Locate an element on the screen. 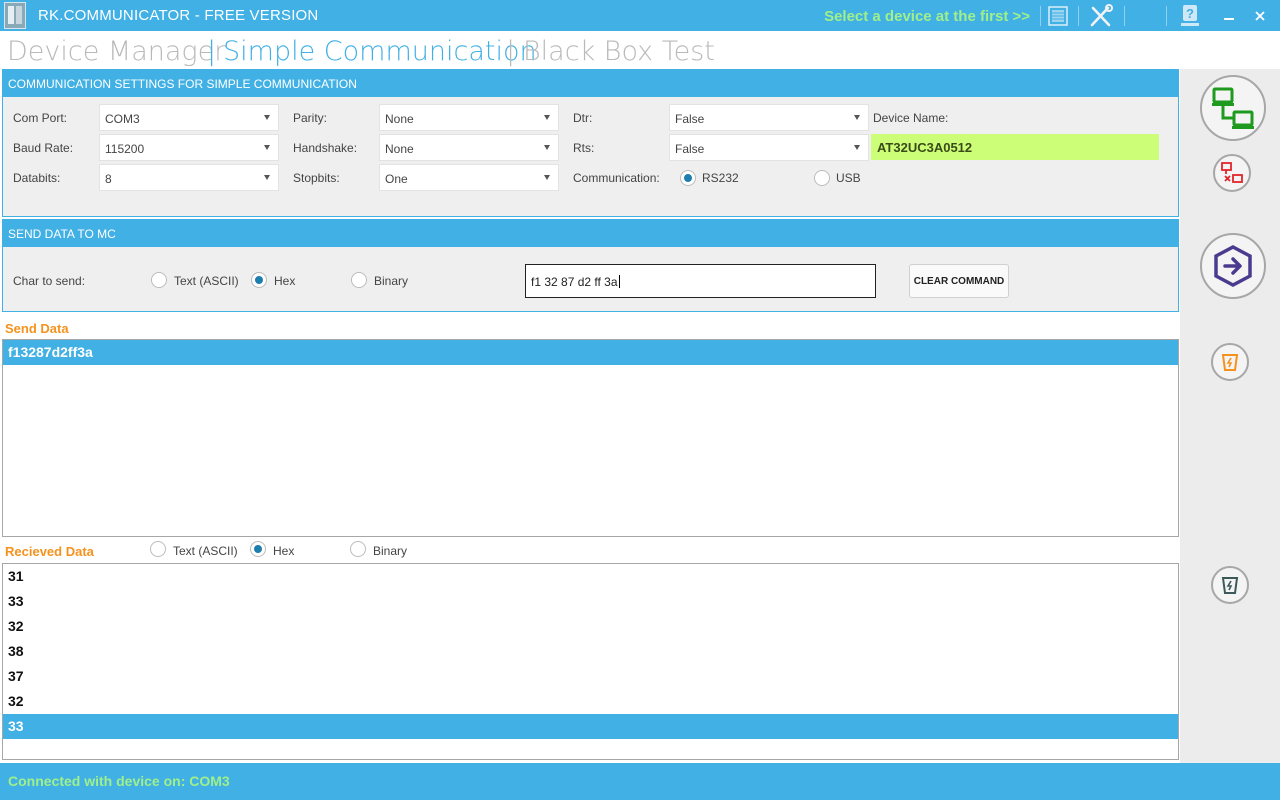 This screenshot has height=800, width=1280. clear-command-button: CLEAR COMMAND is located at coordinates (959, 281).